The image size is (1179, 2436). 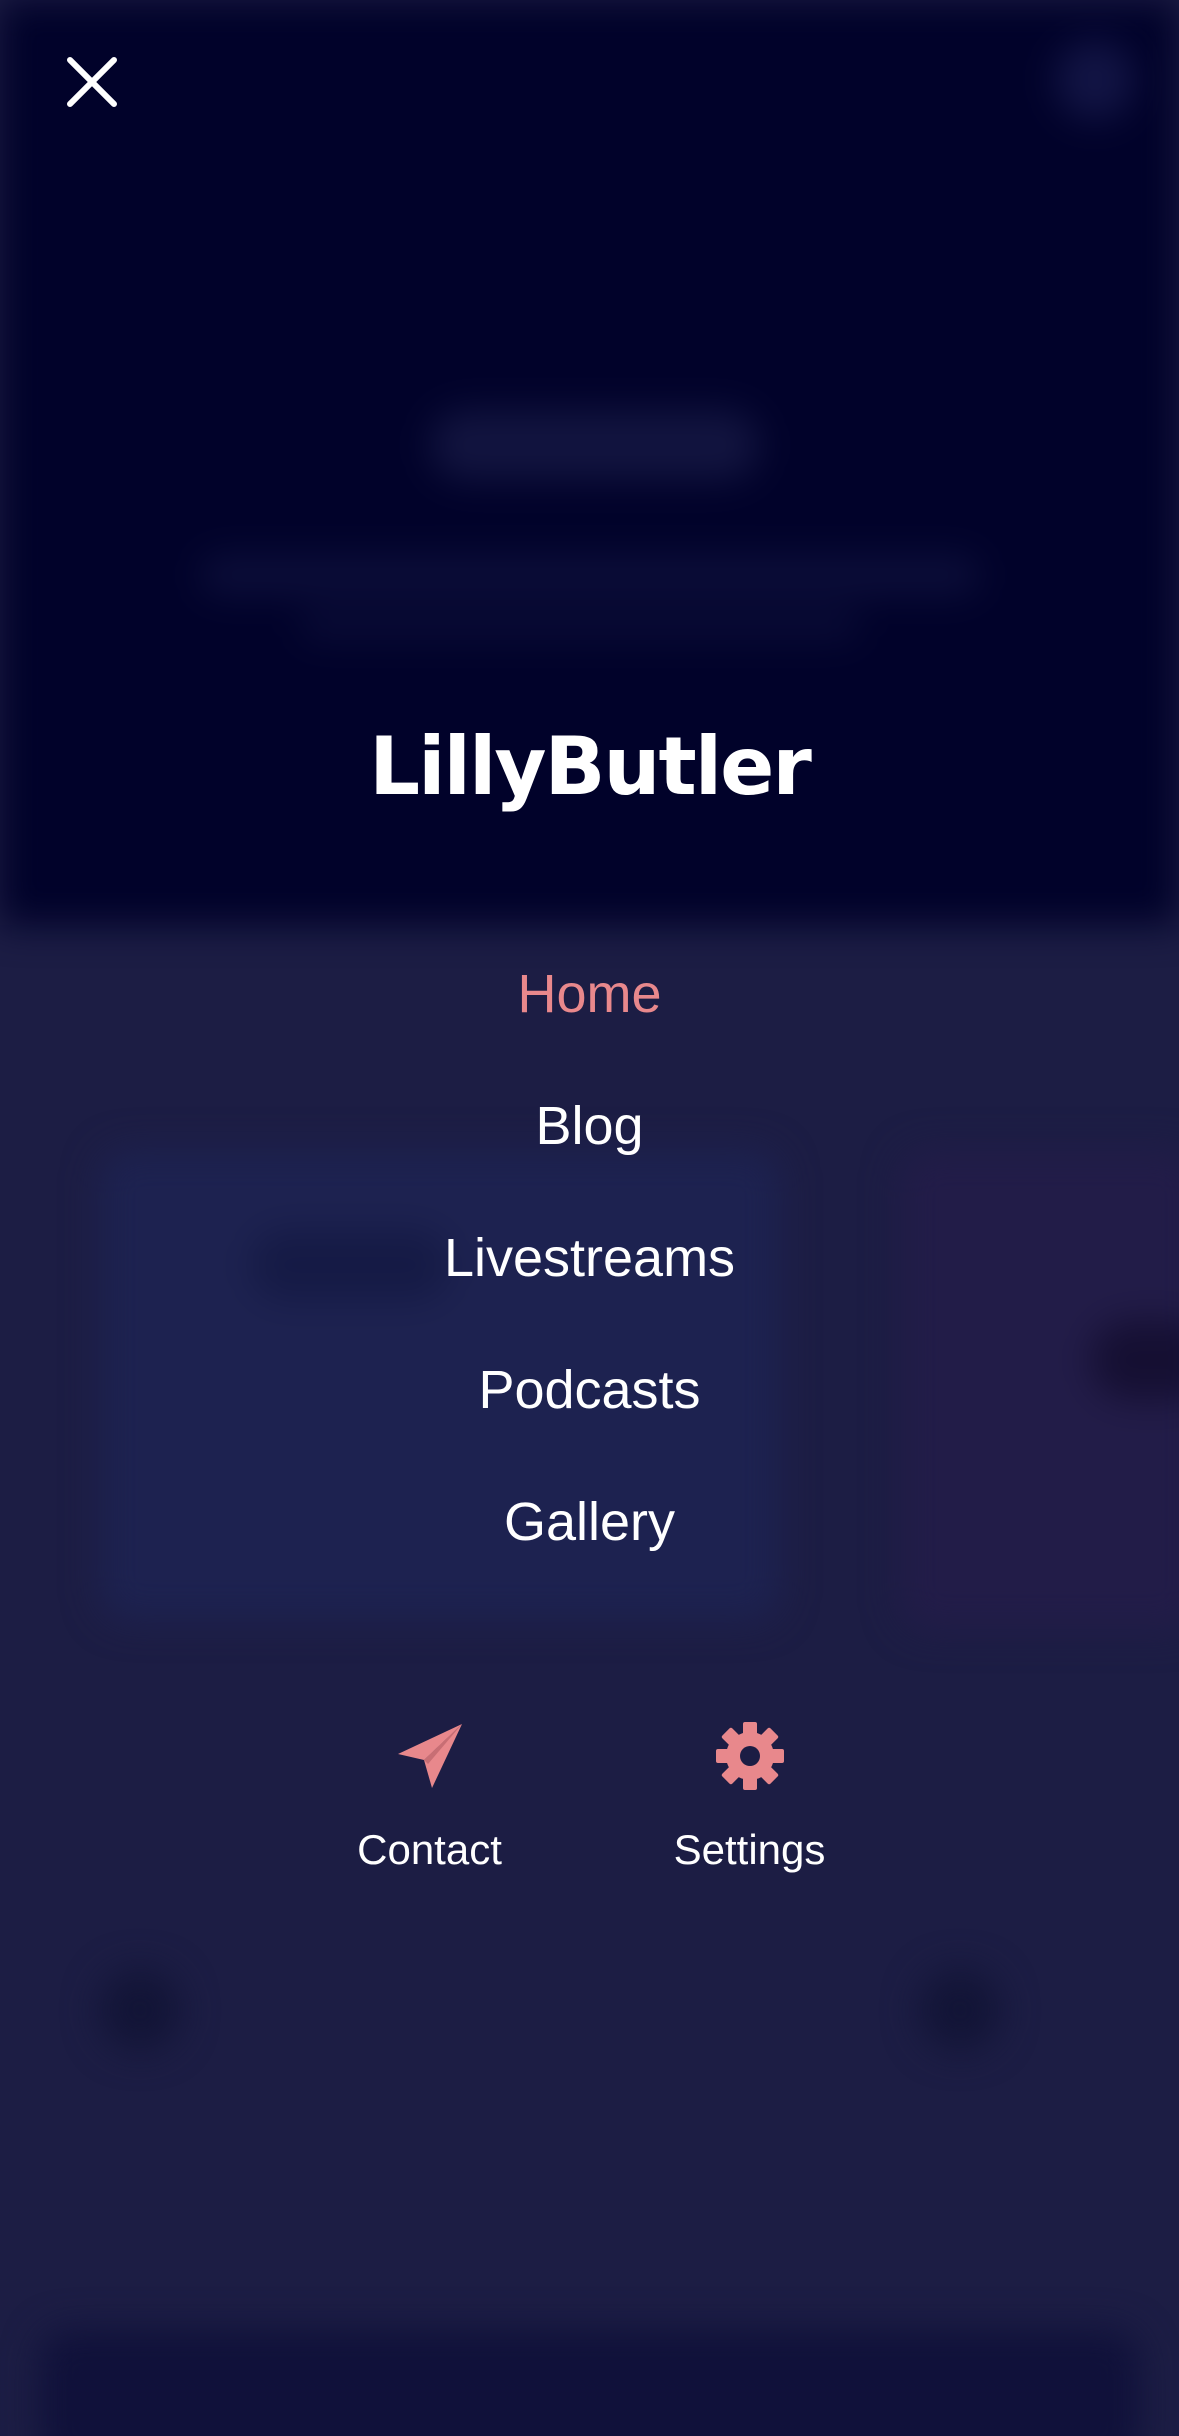 I want to click on nav-item-livestreams: Livestreams, so click(x=589, y=1280).